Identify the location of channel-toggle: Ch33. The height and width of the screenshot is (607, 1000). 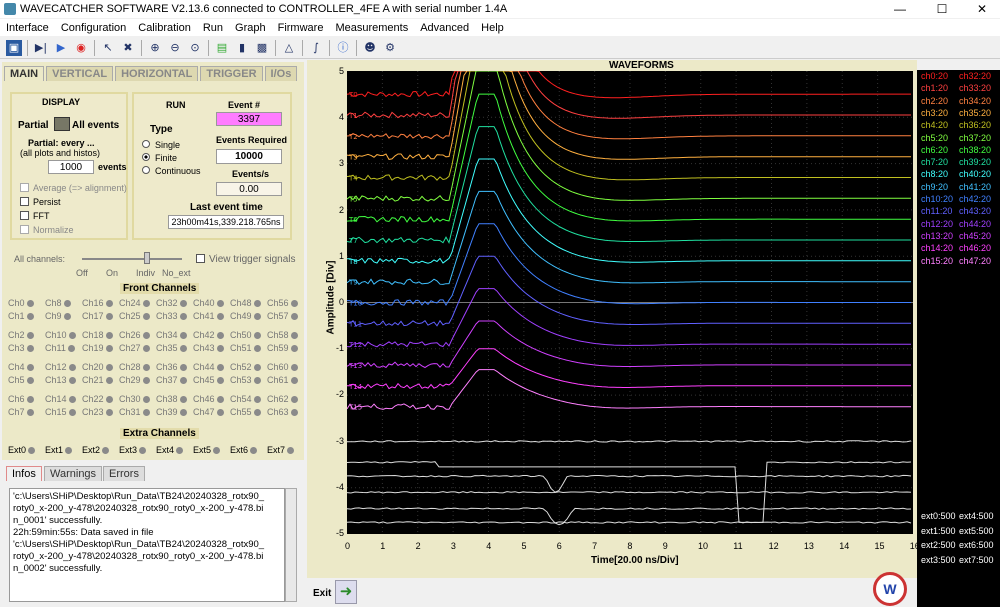
(171, 316).